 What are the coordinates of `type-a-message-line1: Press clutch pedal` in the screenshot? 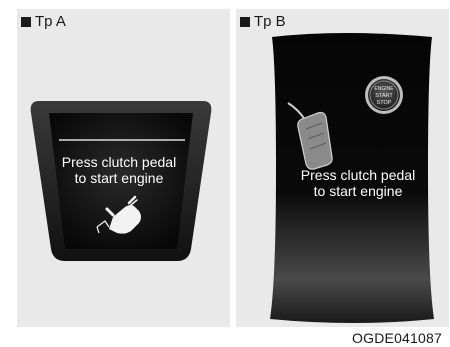 It's located at (119, 162).